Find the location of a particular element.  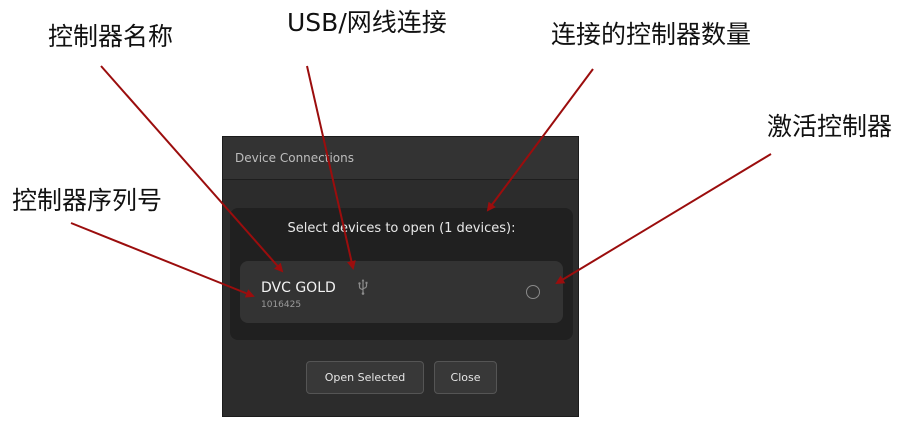

arrow-activate-controller is located at coordinates (663, 219).